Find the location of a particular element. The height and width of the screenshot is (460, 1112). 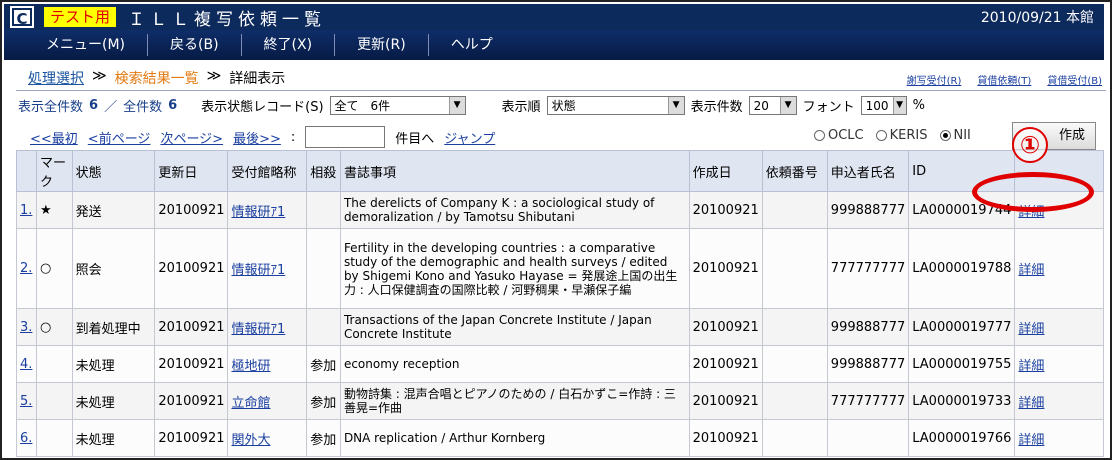

row-number-link: 5. is located at coordinates (26, 401).